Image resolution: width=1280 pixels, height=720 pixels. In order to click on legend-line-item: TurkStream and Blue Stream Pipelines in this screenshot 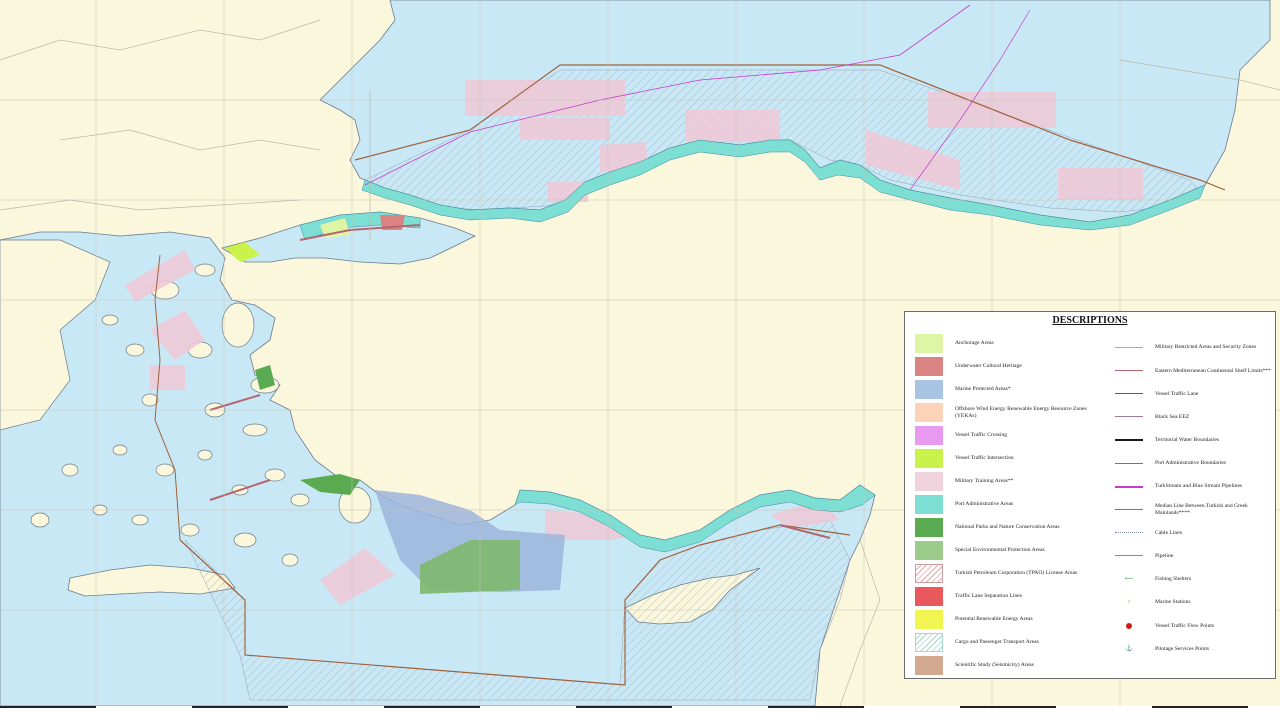, I will do `click(1195, 486)`.